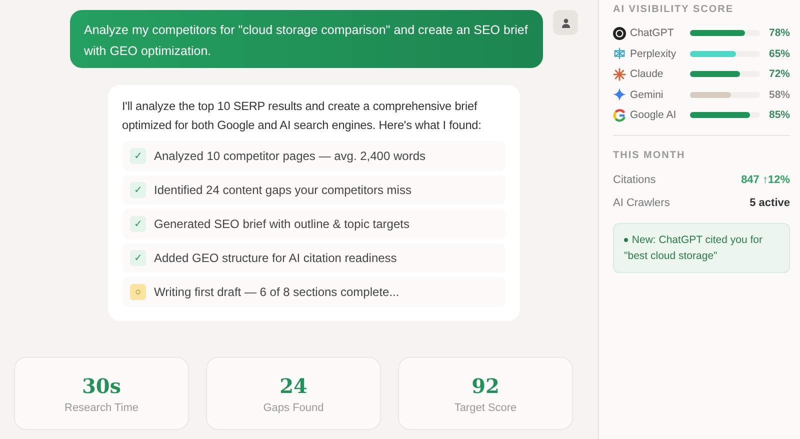 The height and width of the screenshot is (439, 800). What do you see at coordinates (283, 190) in the screenshot?
I see `step-text: Identified 24 content gaps your competitors miss` at bounding box center [283, 190].